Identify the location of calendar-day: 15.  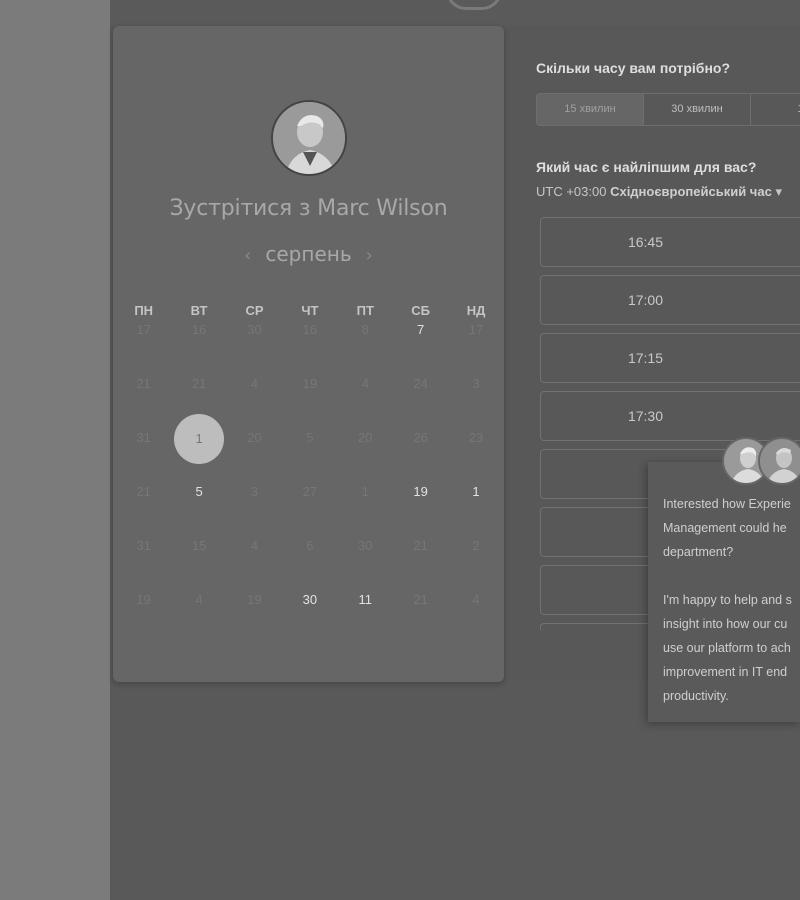
(199, 545).